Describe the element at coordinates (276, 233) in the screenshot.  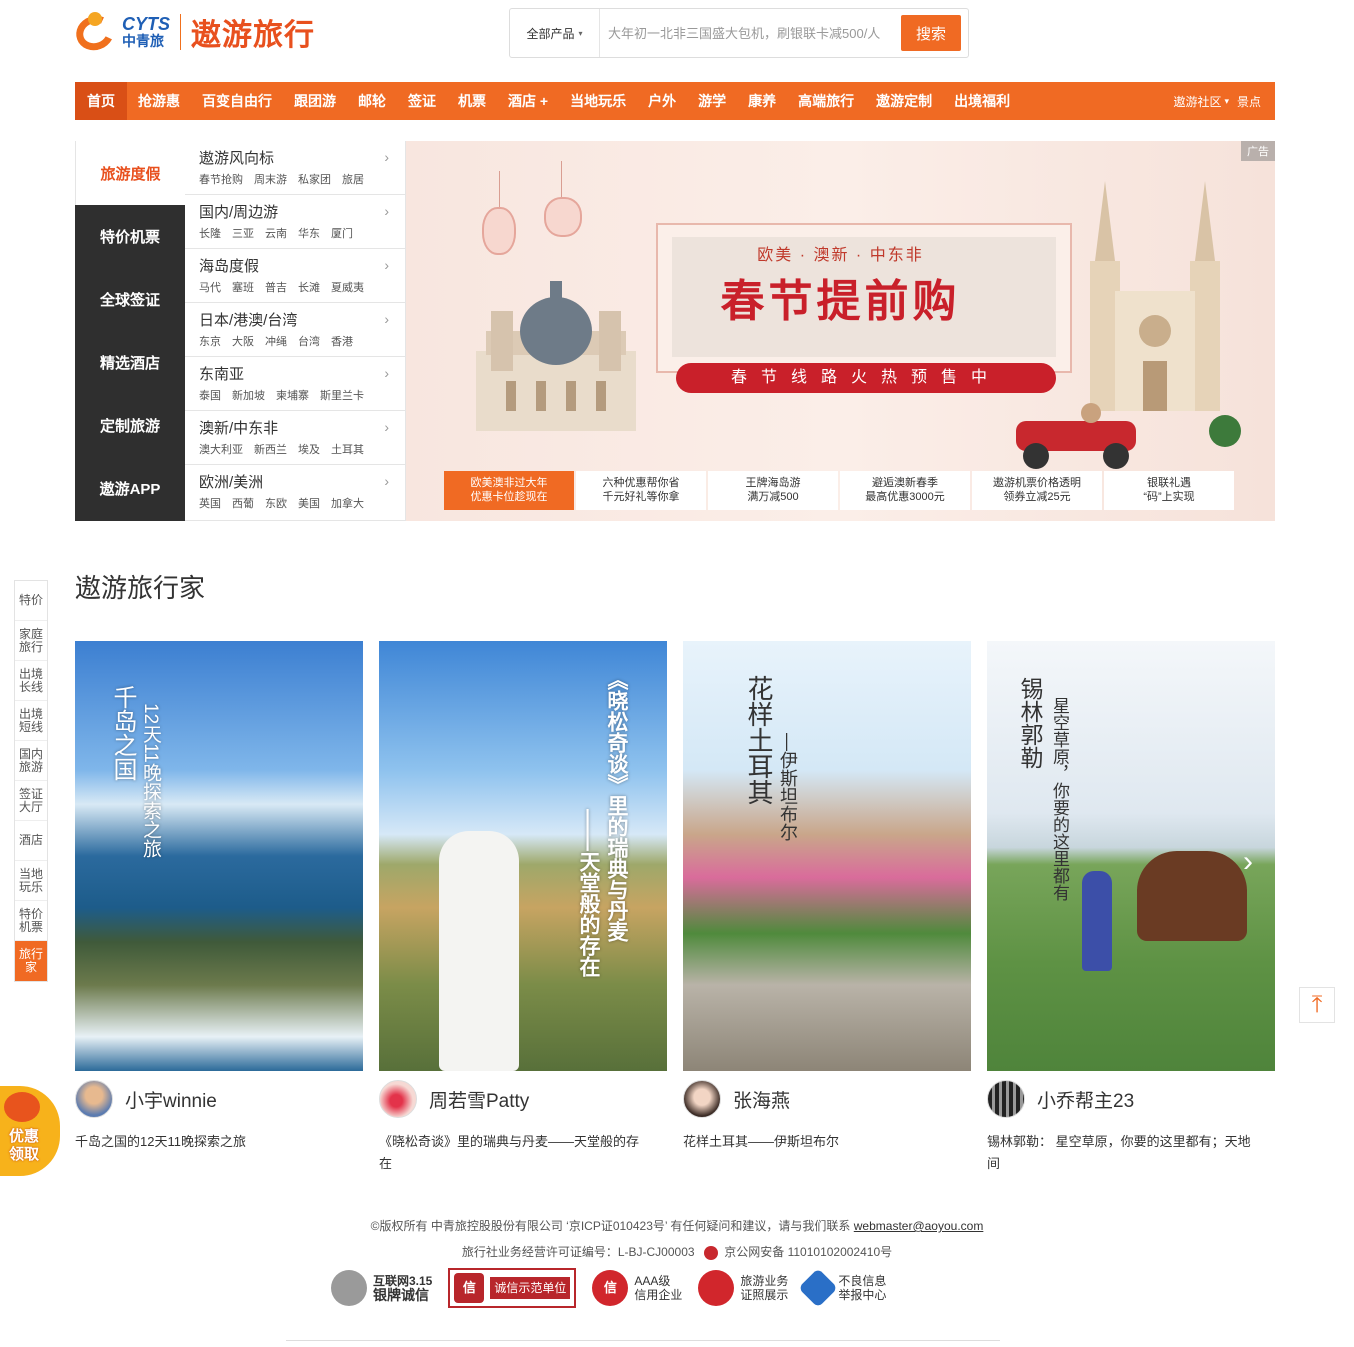
I see `menu-link: 云南` at that location.